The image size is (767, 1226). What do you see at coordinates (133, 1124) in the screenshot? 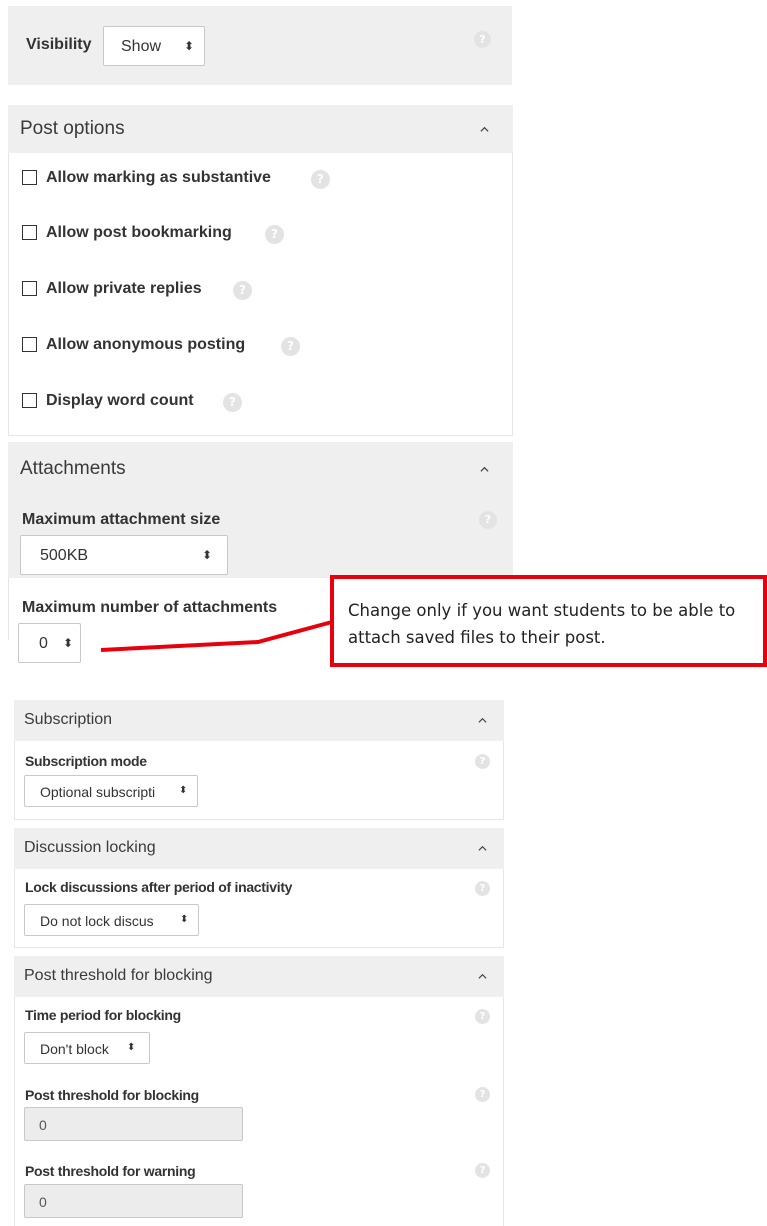
I see `block-threshold-input: 0` at bounding box center [133, 1124].